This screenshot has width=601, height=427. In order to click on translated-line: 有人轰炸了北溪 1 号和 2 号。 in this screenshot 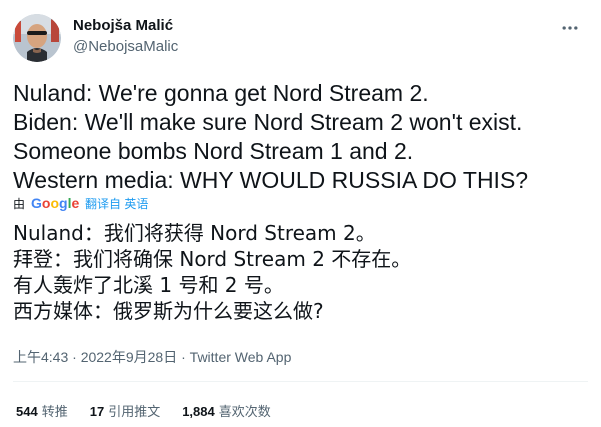, I will do `click(148, 285)`.